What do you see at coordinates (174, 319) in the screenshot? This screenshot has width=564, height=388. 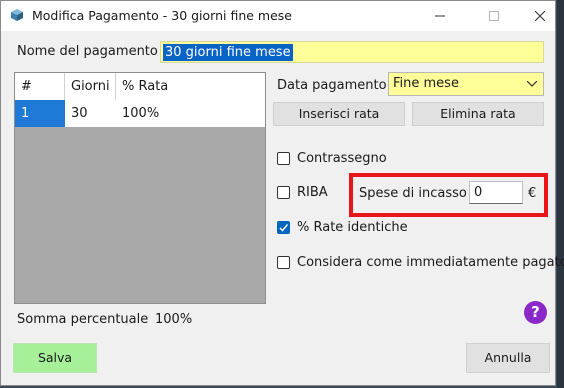 I see `percent-sum-value: 100%` at bounding box center [174, 319].